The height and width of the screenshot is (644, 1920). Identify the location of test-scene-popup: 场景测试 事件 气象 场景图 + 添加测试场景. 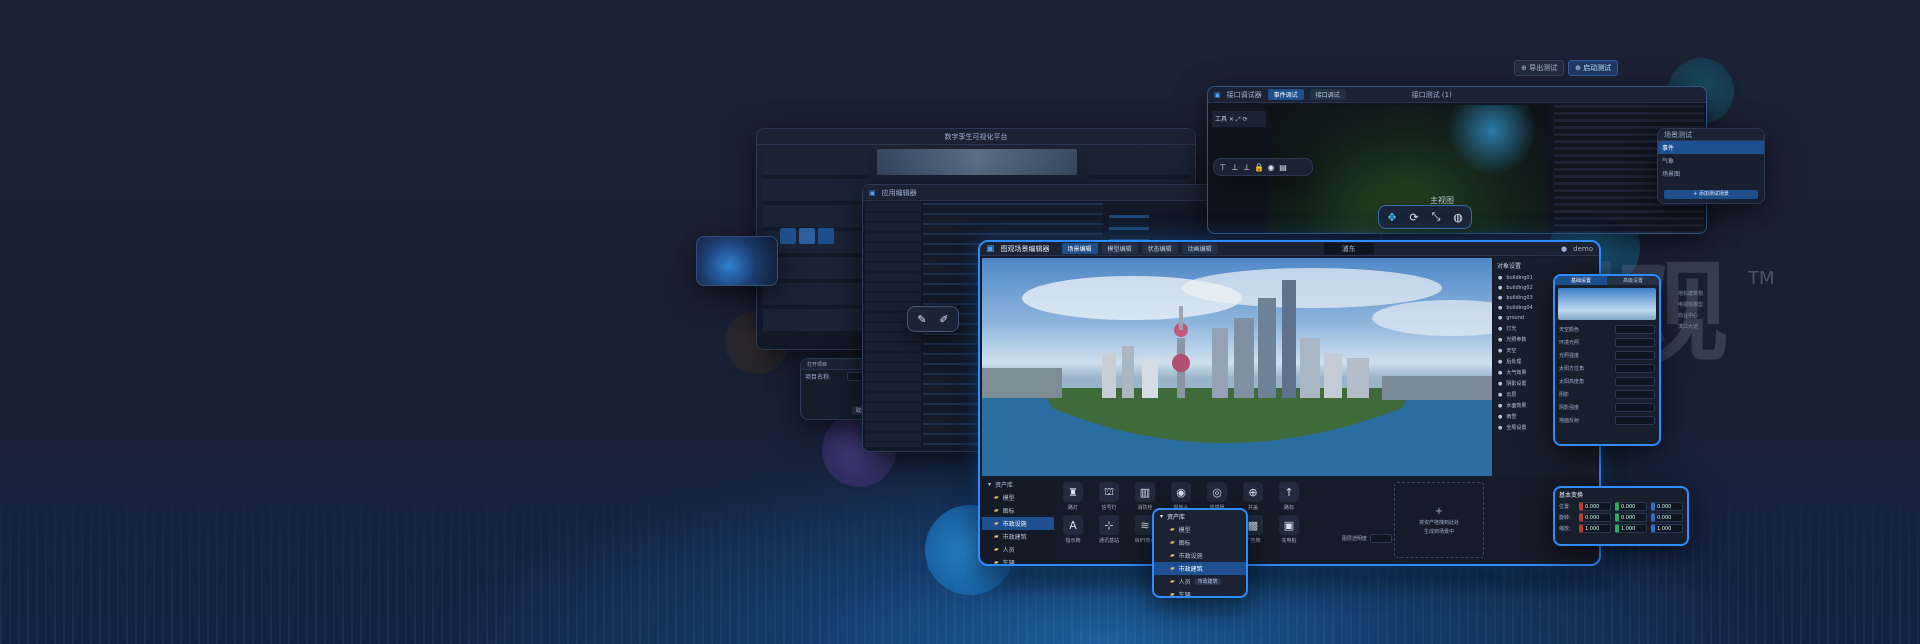
(1711, 166).